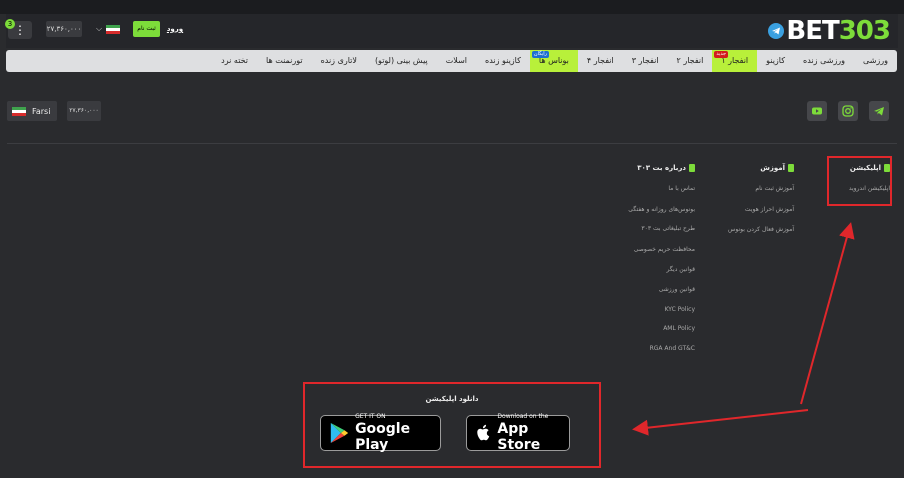 The height and width of the screenshot is (478, 904). Describe the element at coordinates (234, 61) in the screenshot. I see `nav-backgammon: تخته نرد` at that location.